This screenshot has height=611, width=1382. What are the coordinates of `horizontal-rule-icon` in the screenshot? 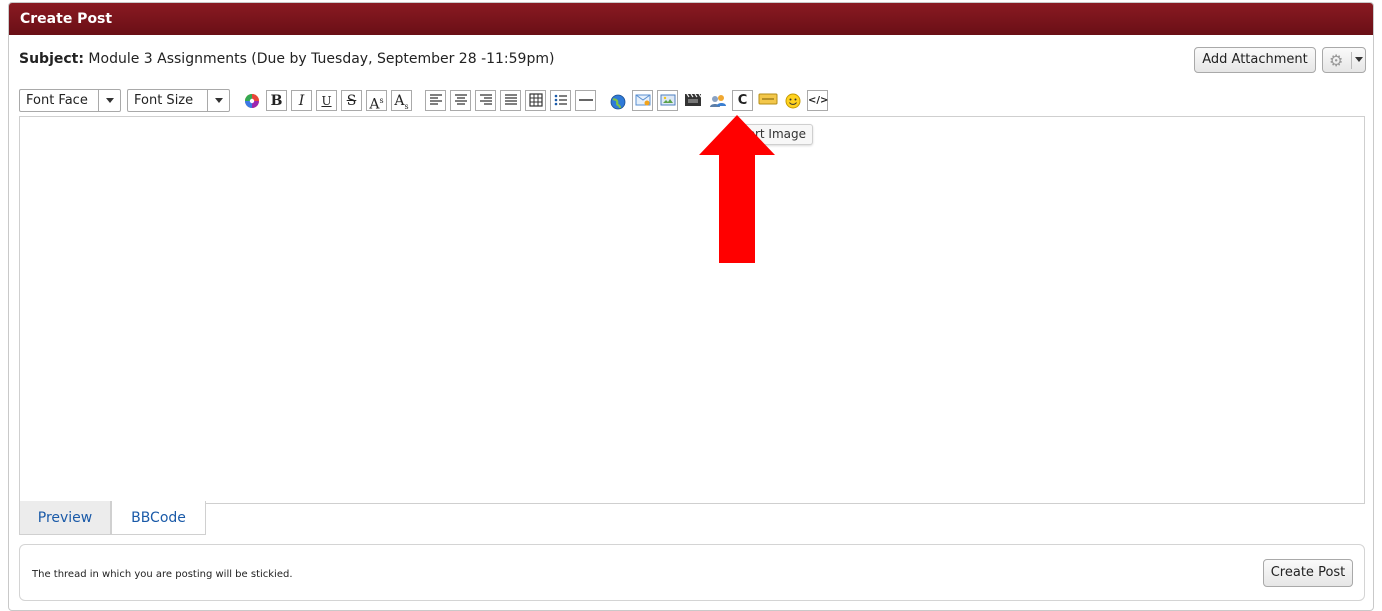 It's located at (585, 100).